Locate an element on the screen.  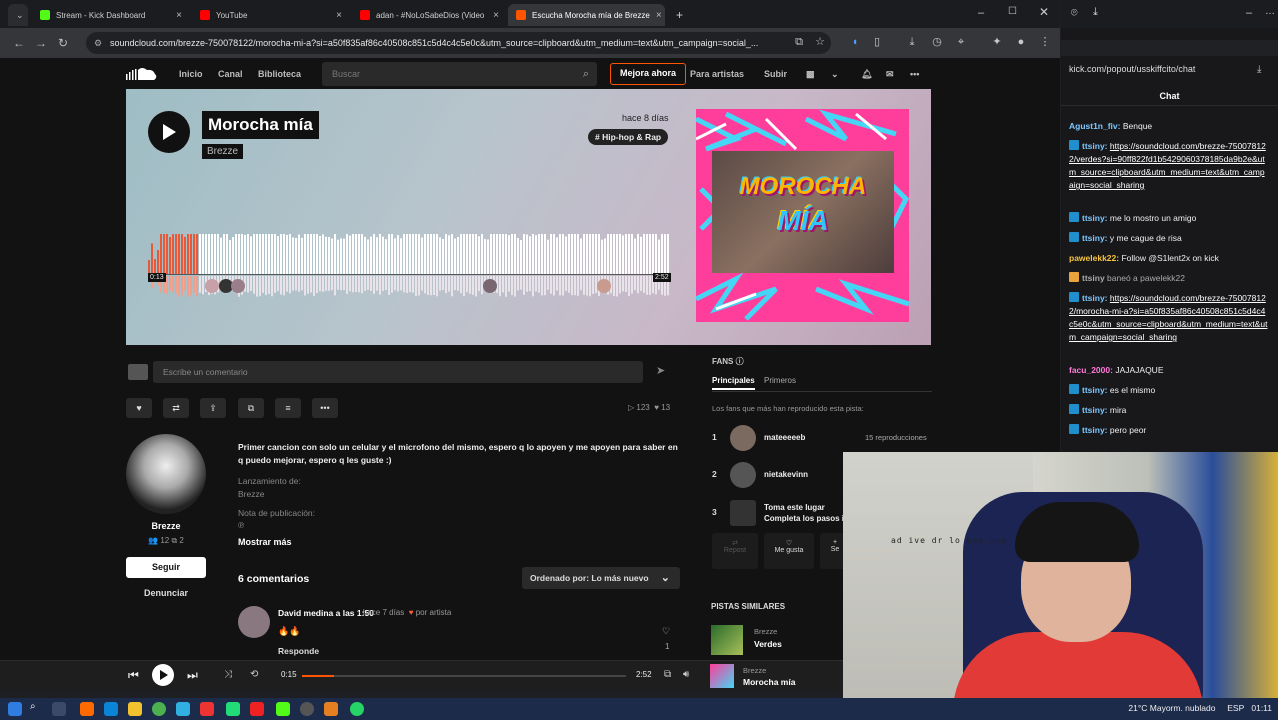
location-icon: ⌖ is located at coordinates (961, 42).